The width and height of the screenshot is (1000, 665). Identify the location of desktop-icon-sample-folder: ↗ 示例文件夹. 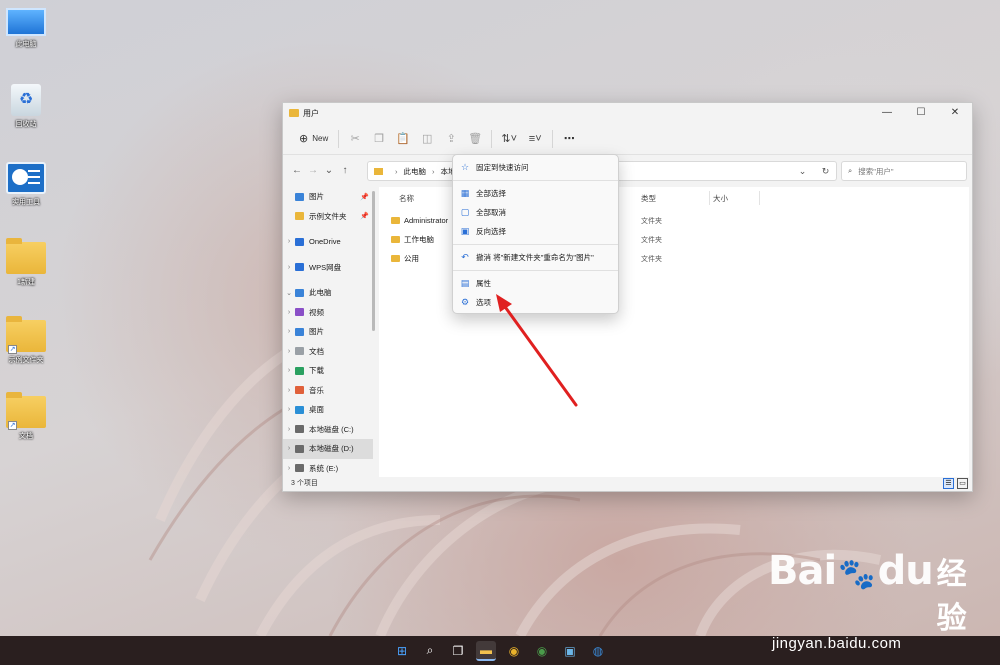
(26, 340).